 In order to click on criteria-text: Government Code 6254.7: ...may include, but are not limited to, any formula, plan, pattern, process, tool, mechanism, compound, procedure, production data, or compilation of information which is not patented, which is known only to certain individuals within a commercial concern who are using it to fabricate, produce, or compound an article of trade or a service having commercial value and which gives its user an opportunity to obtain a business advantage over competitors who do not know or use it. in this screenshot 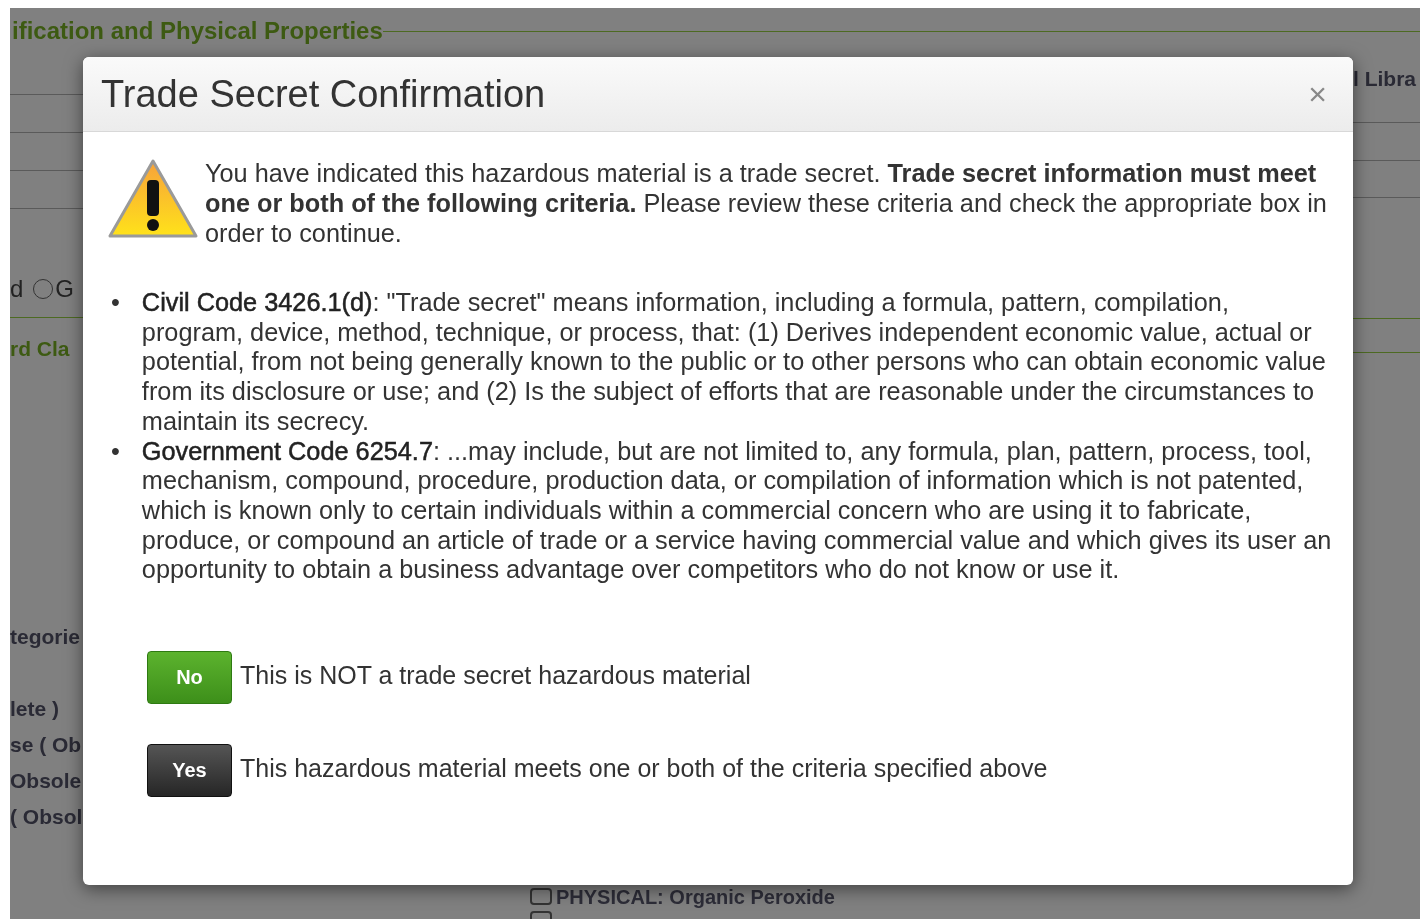, I will do `click(737, 511)`.